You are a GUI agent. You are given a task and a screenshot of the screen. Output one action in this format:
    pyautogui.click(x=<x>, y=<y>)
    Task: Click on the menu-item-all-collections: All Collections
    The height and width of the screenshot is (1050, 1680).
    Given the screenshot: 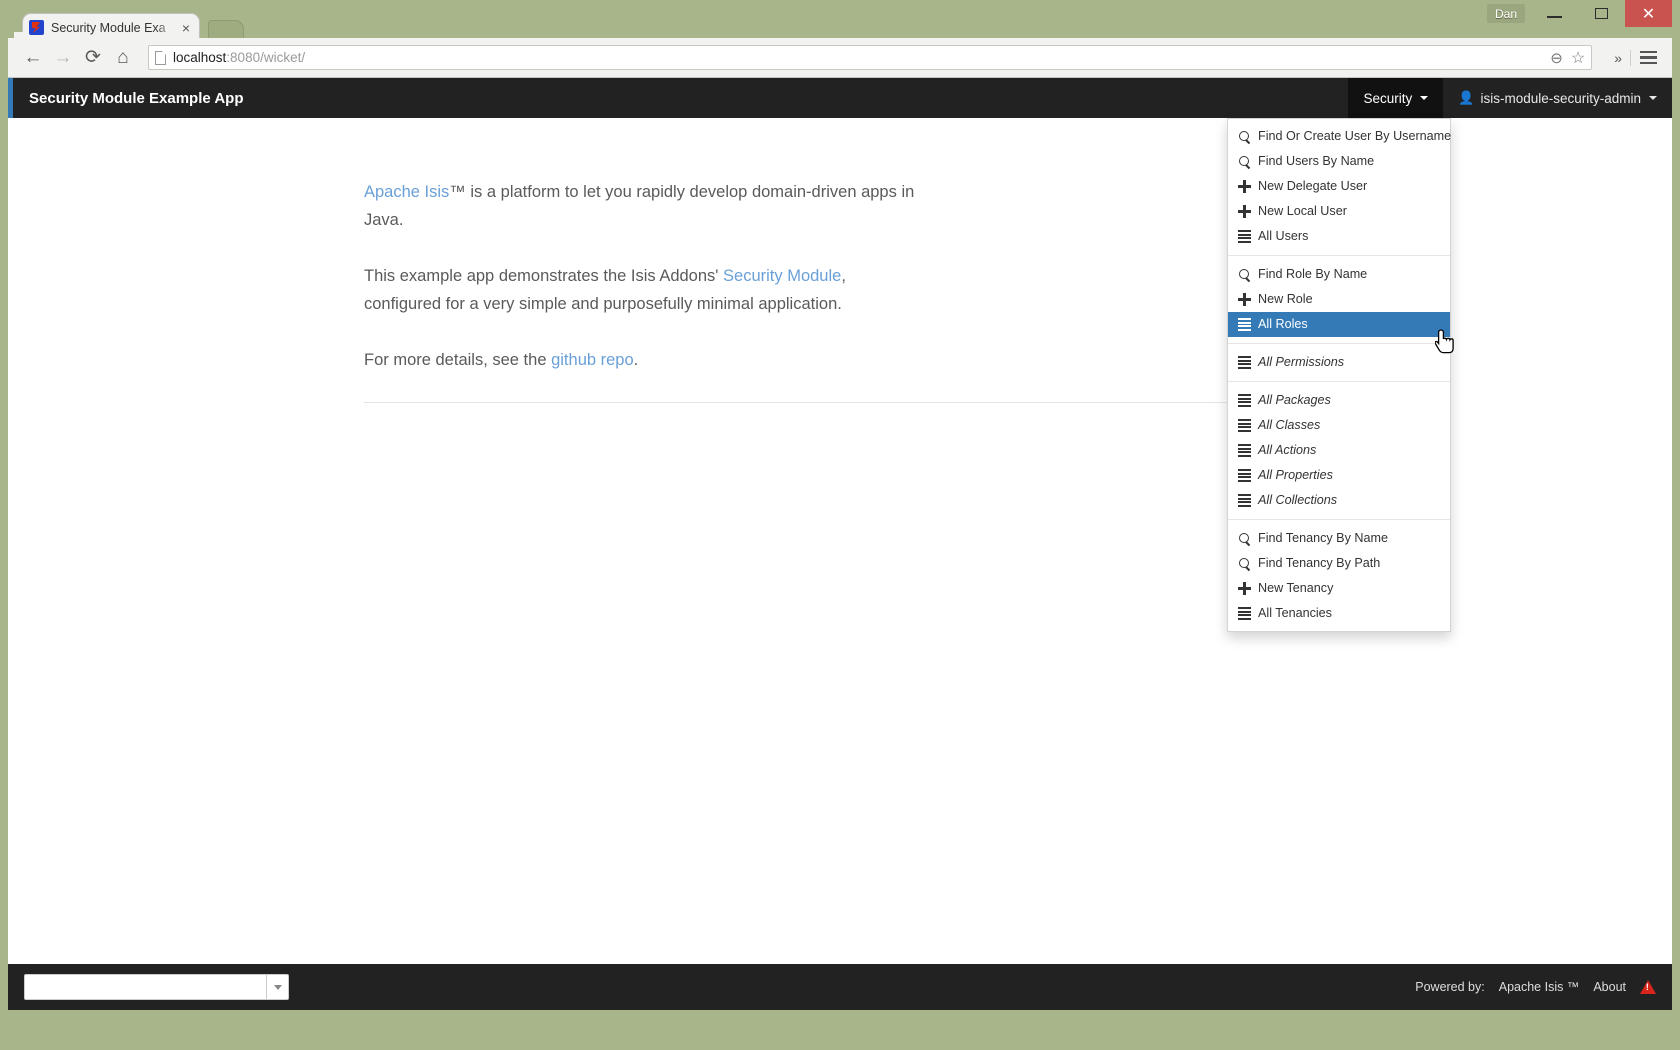 What is the action you would take?
    pyautogui.click(x=1339, y=500)
    